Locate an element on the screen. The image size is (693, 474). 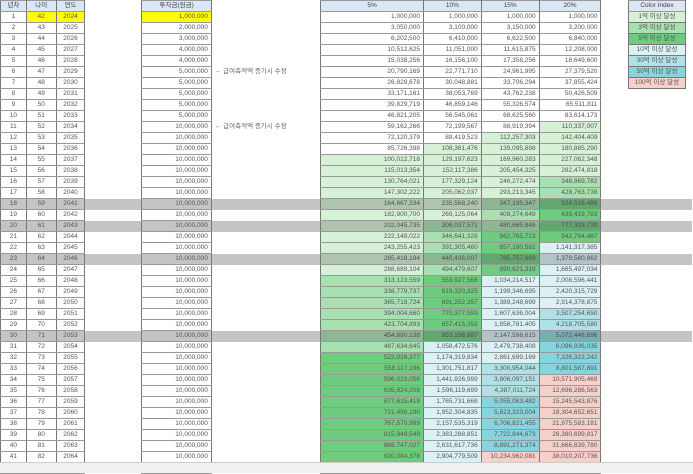
year-no-cell: 41 is located at coordinates (13, 457).